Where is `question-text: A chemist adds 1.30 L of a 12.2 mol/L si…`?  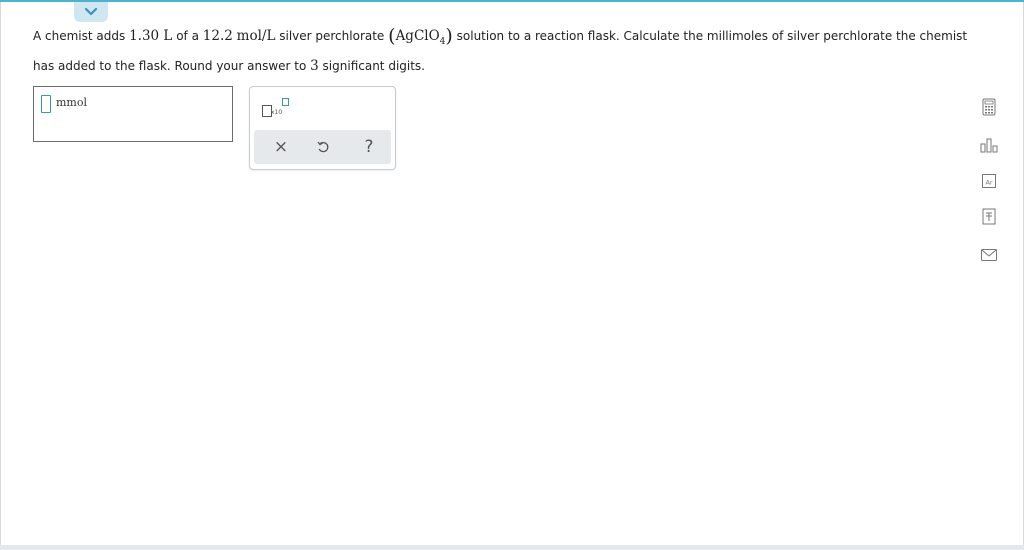
question-text: A chemist adds 1.30 L of a 12.2 mol/L si… is located at coordinates (500, 49).